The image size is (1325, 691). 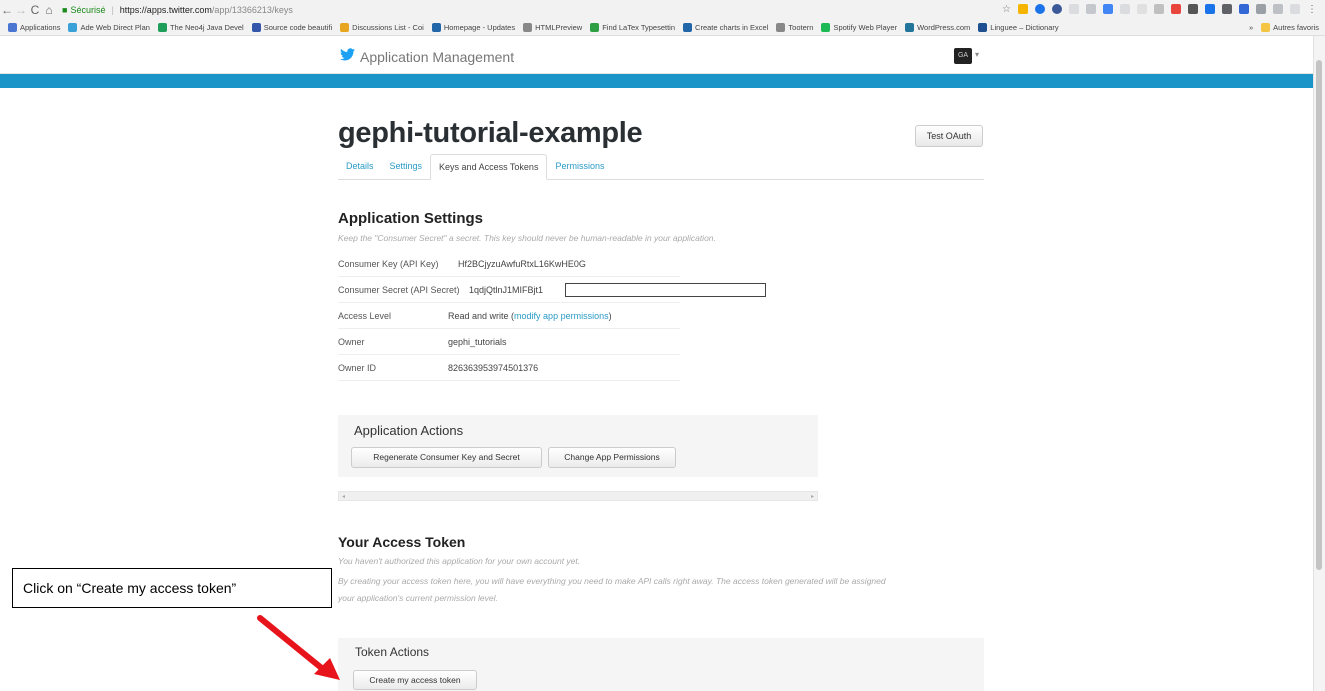 What do you see at coordinates (21, 10) in the screenshot?
I see `forward-icon: →` at bounding box center [21, 10].